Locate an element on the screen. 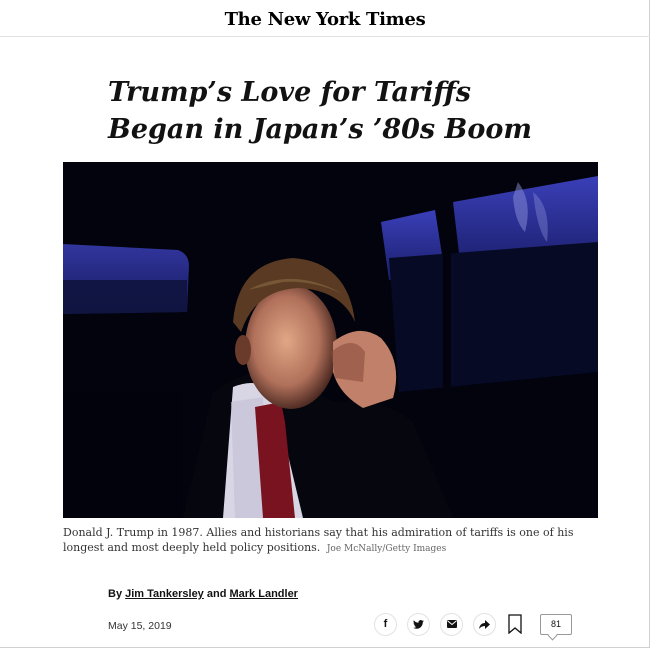 Image resolution: width=650 pixels, height=648 pixels. facebook-icon: f is located at coordinates (385, 624).